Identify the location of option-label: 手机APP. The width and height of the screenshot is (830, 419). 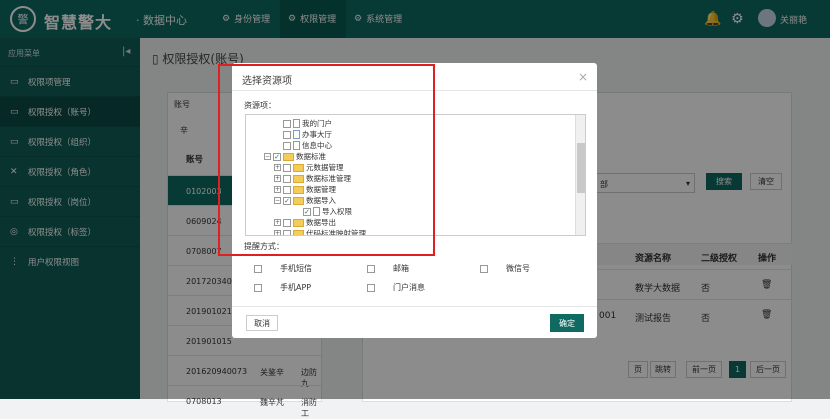
(296, 287).